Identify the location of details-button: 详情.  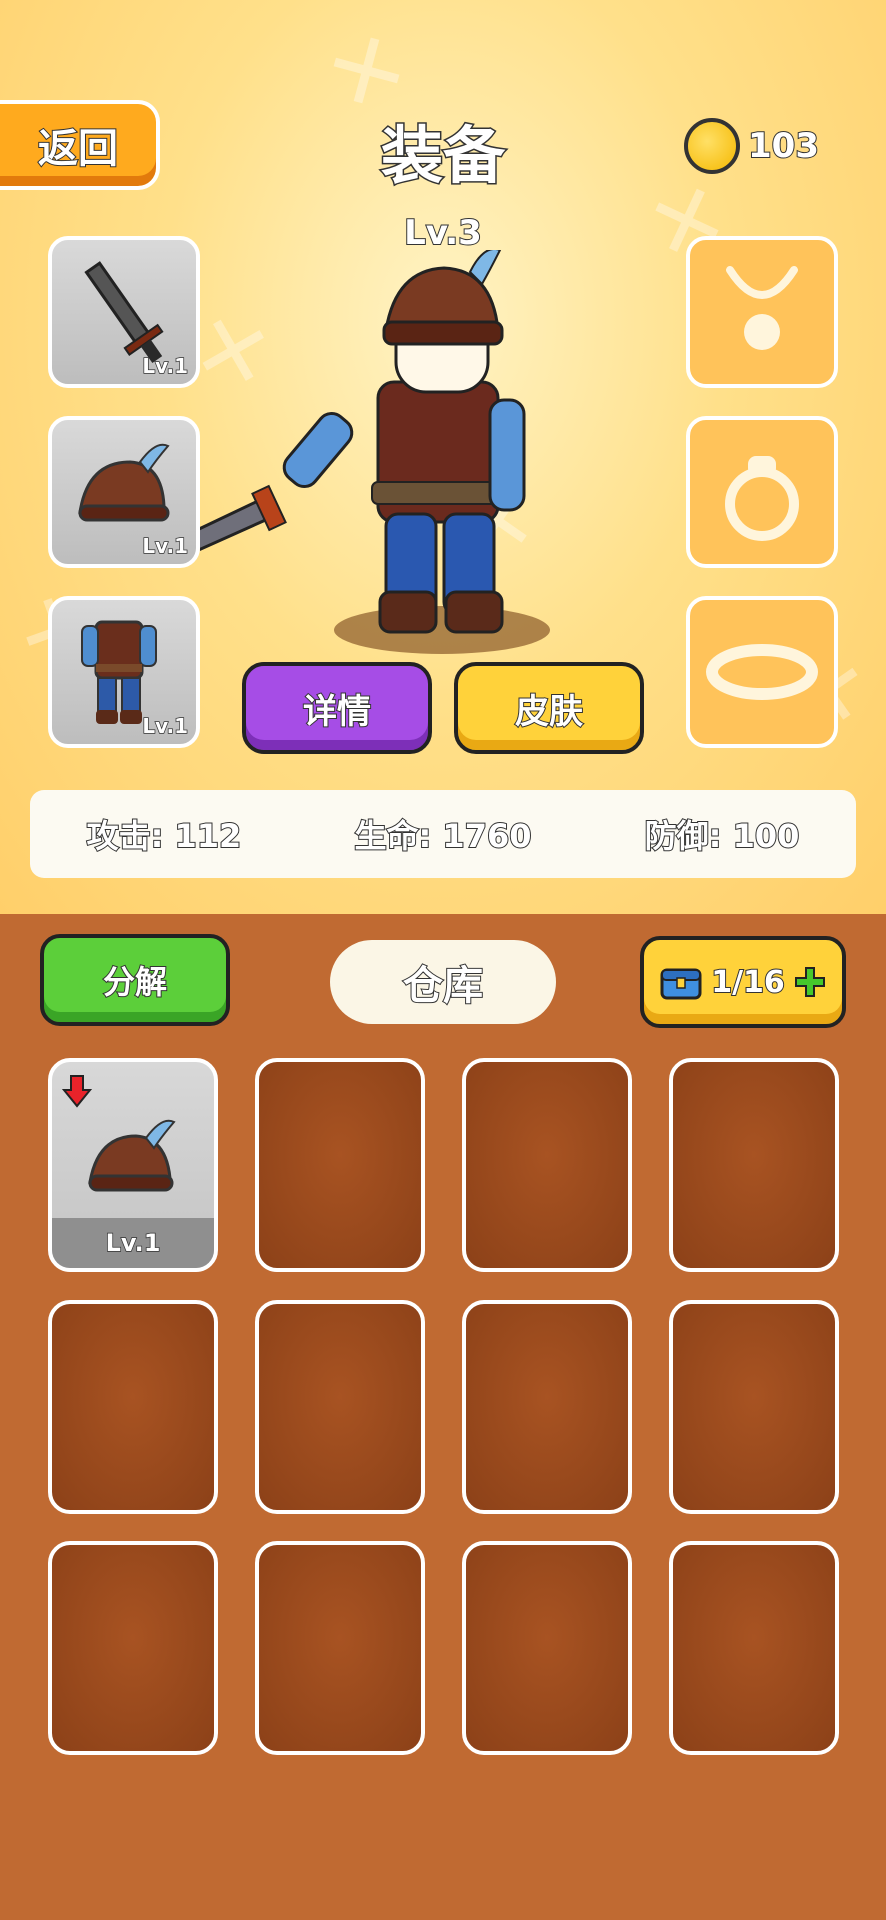
(337, 708).